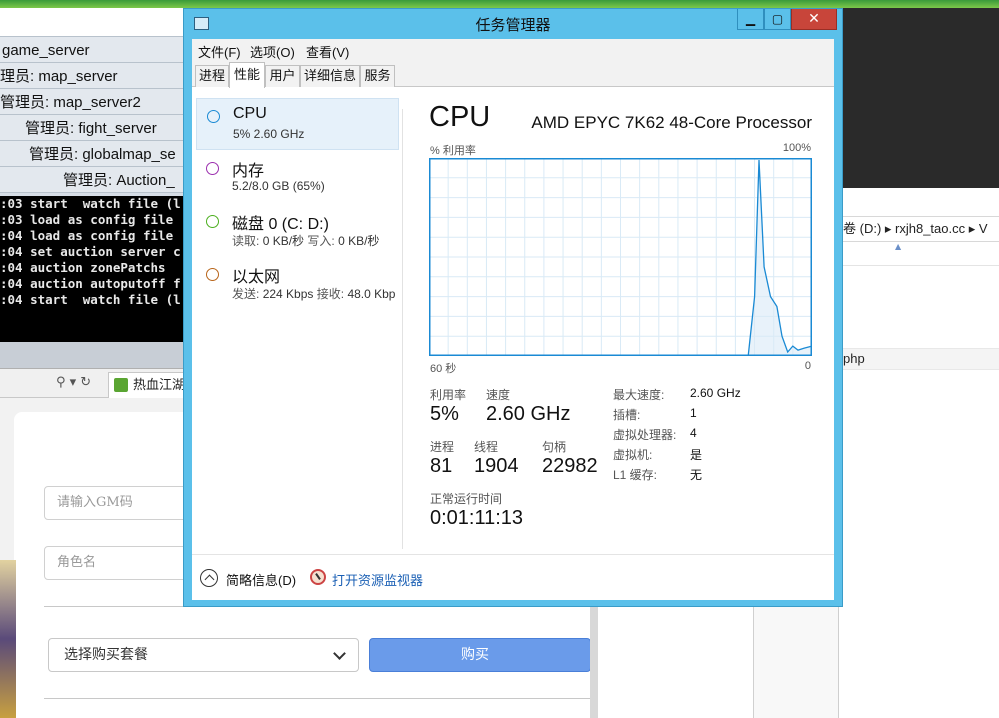  What do you see at coordinates (627, 415) in the screenshot?
I see `spec-label: 插槽:` at bounding box center [627, 415].